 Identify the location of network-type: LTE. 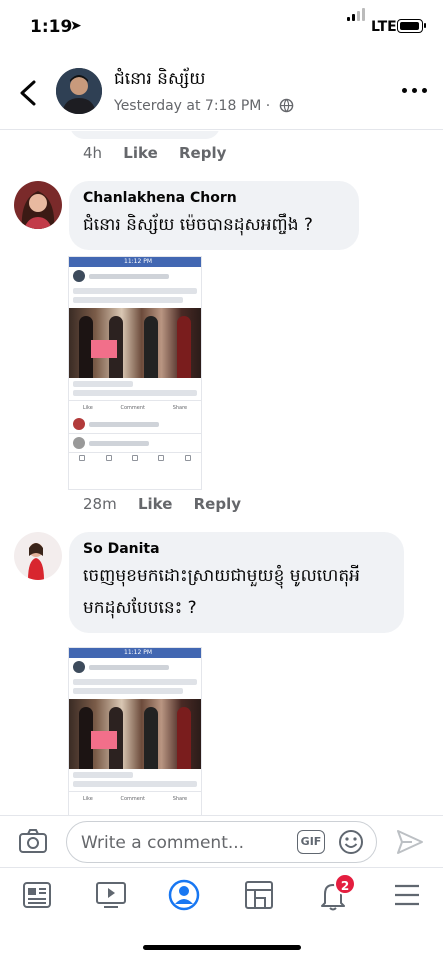
(384, 27).